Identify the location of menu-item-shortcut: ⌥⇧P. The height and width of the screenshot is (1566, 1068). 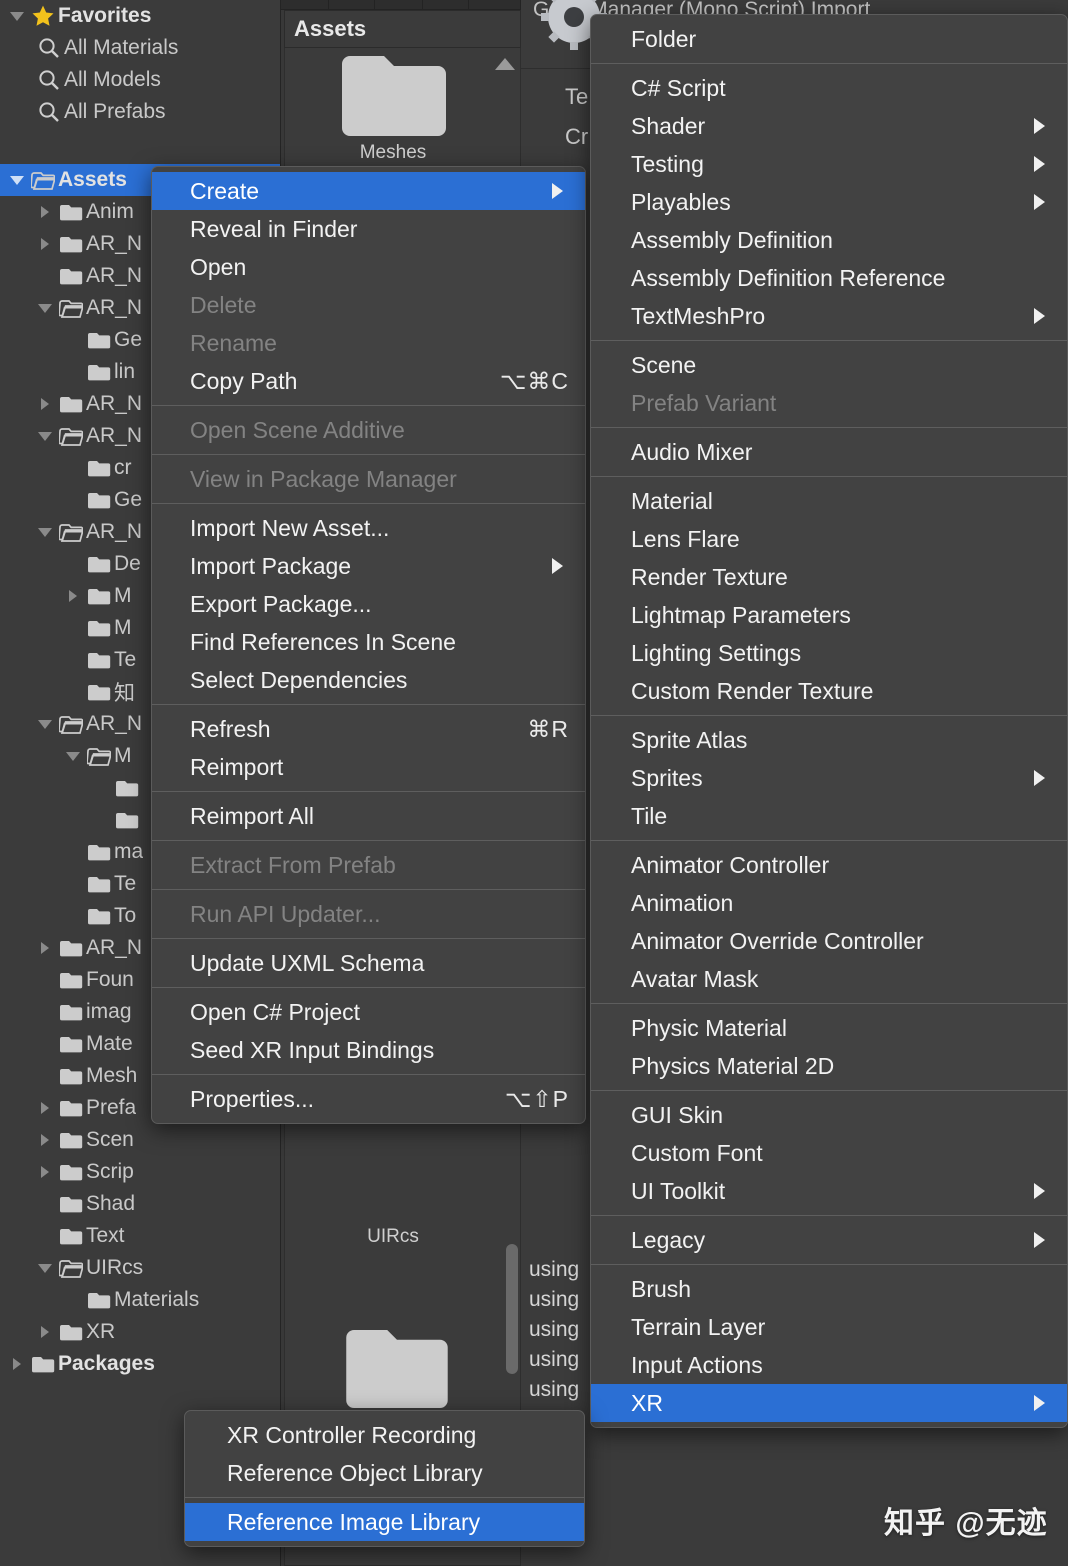
(536, 1098).